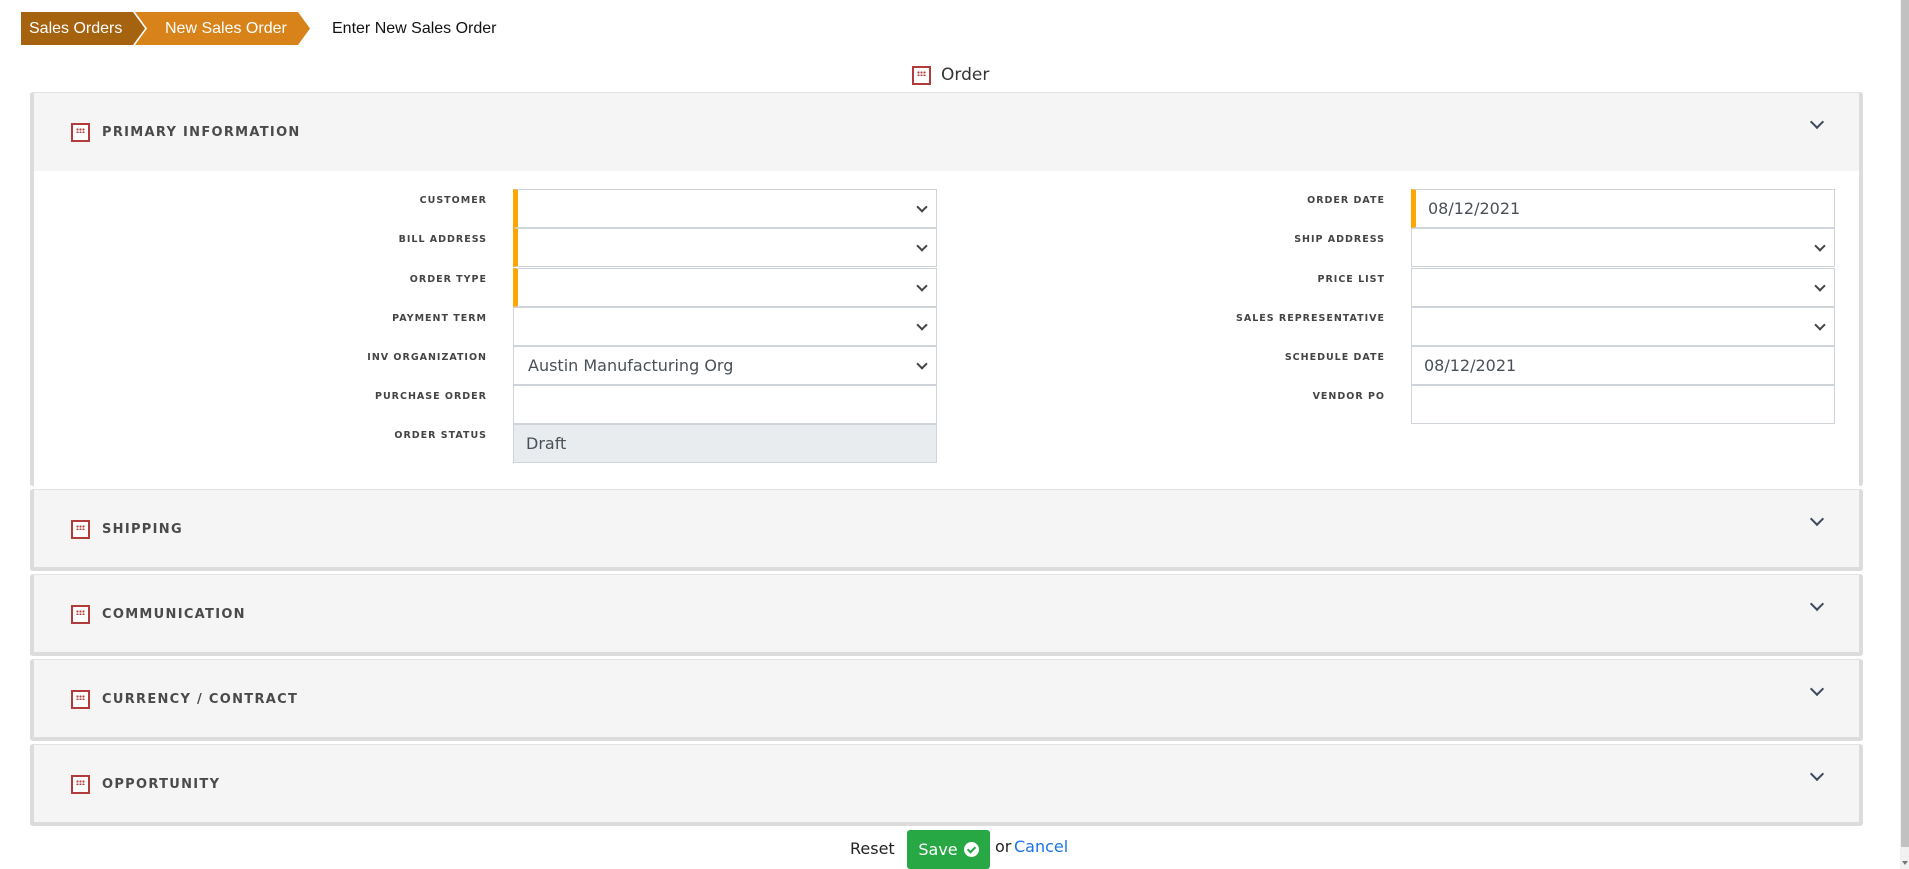  Describe the element at coordinates (414, 28) in the screenshot. I see `breadcrumb-current: Enter New Sales Order` at that location.